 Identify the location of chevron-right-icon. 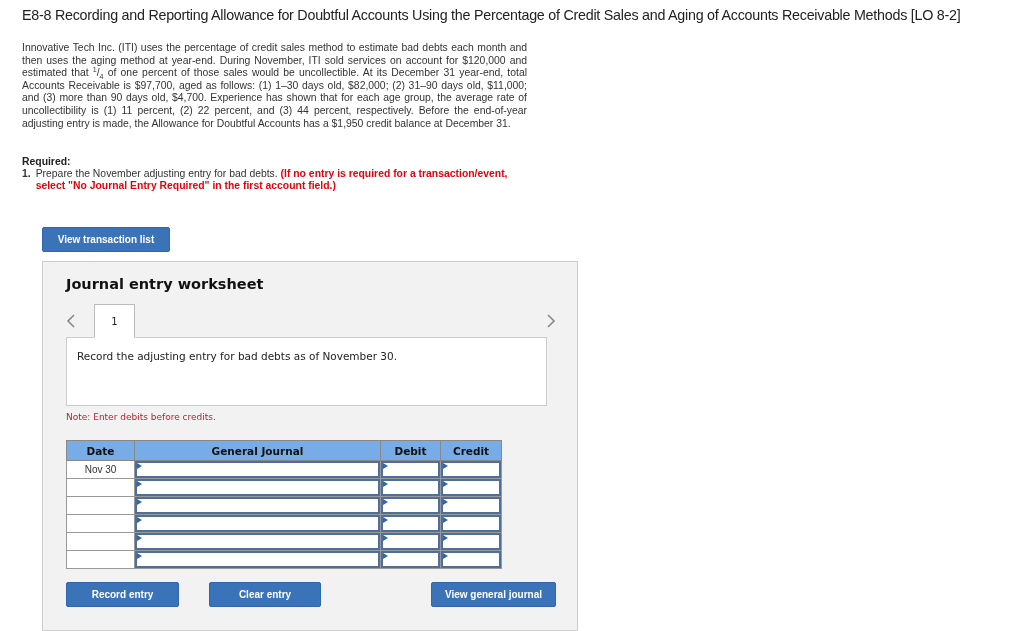
(551, 321).